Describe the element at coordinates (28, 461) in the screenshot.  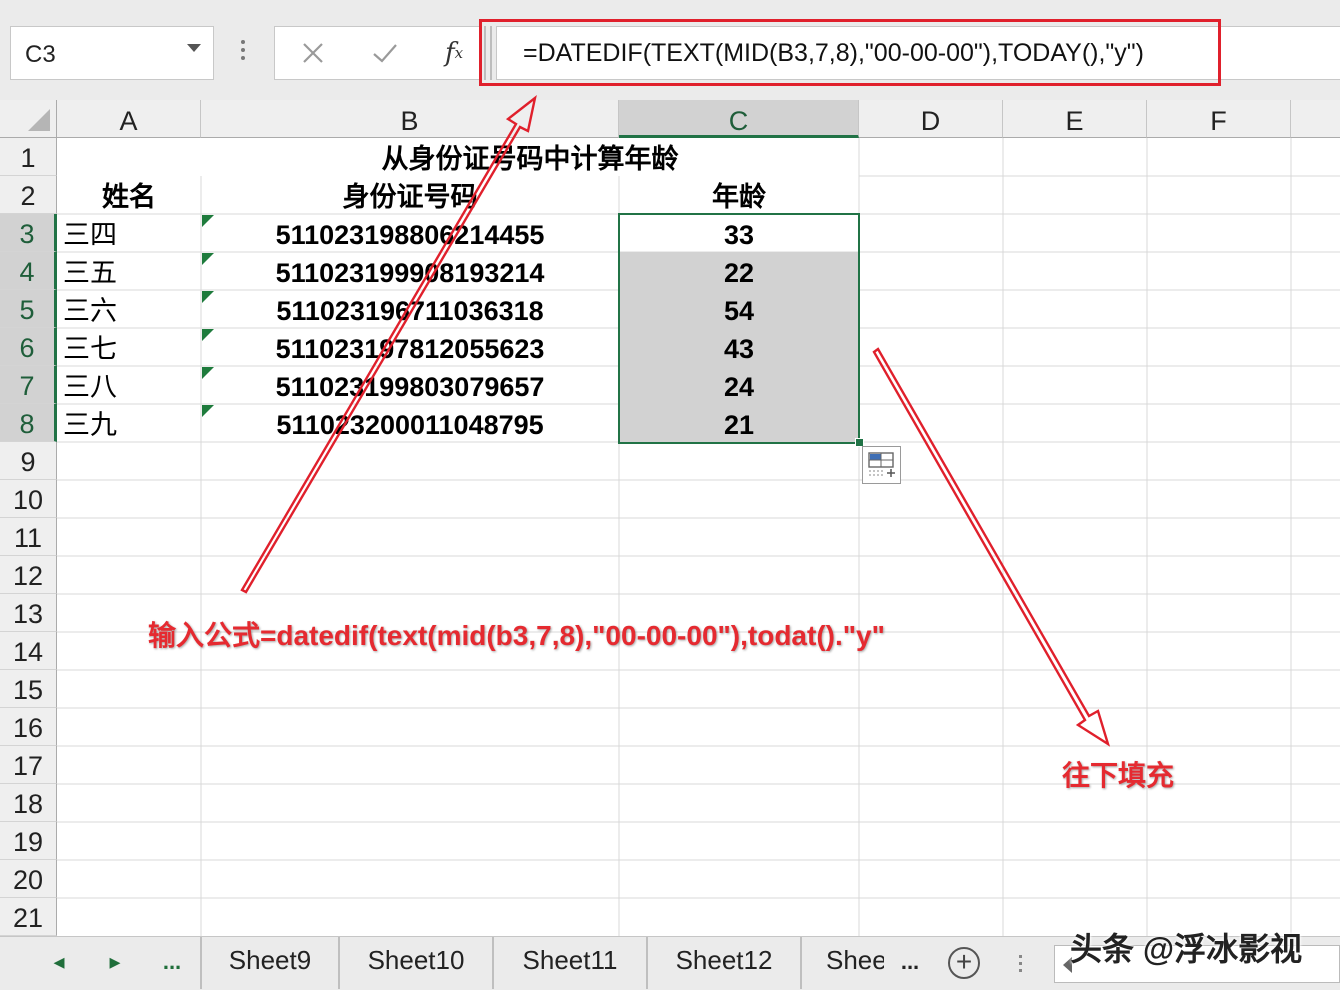
I see `row-header-9: 9` at that location.